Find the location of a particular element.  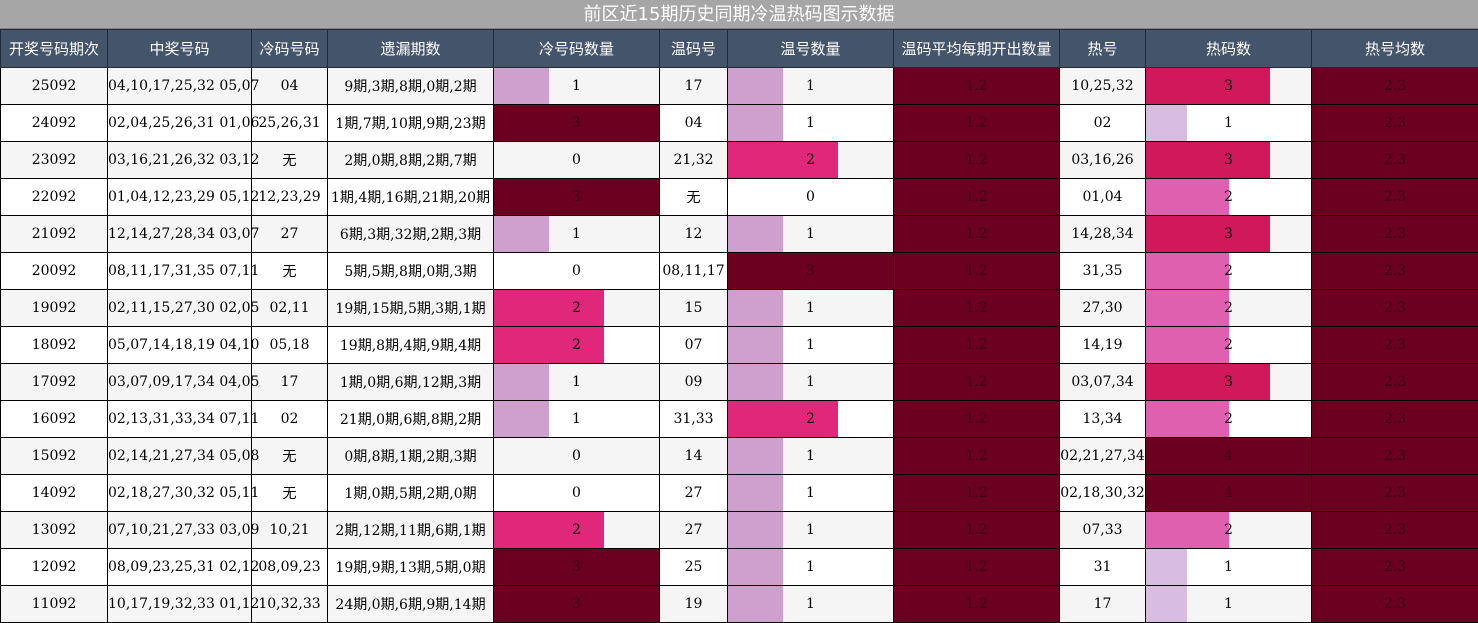

period-cell: 11092 is located at coordinates (54, 604).